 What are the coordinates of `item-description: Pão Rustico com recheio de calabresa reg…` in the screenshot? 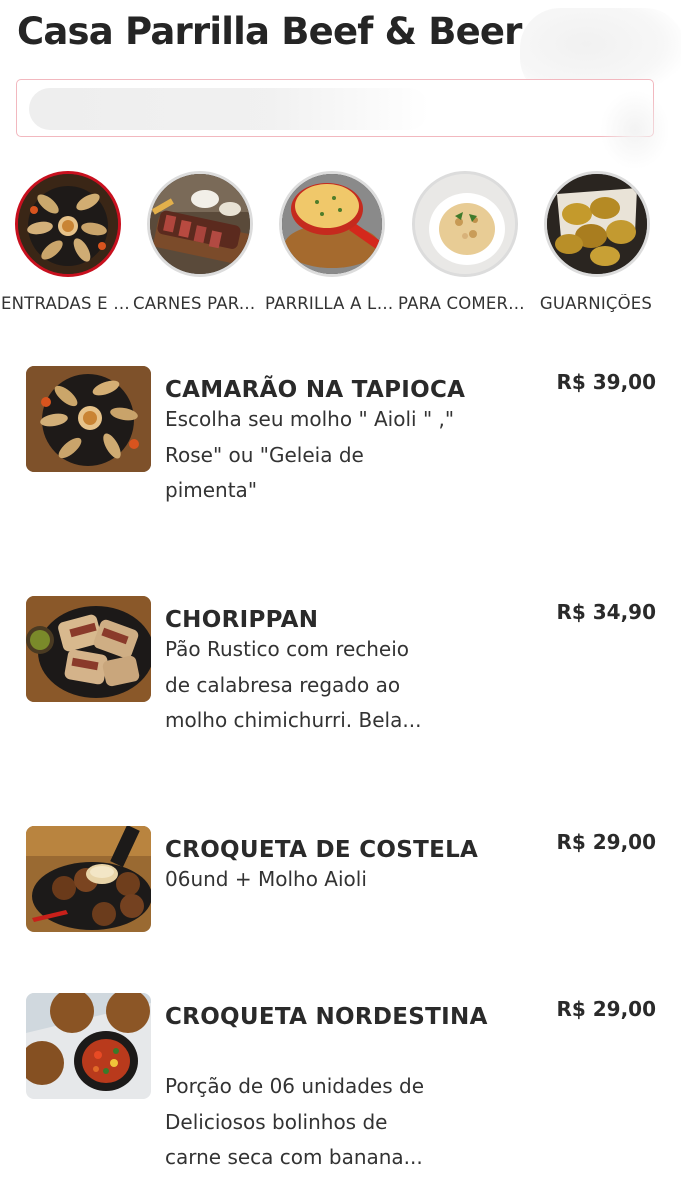 It's located at (325, 685).